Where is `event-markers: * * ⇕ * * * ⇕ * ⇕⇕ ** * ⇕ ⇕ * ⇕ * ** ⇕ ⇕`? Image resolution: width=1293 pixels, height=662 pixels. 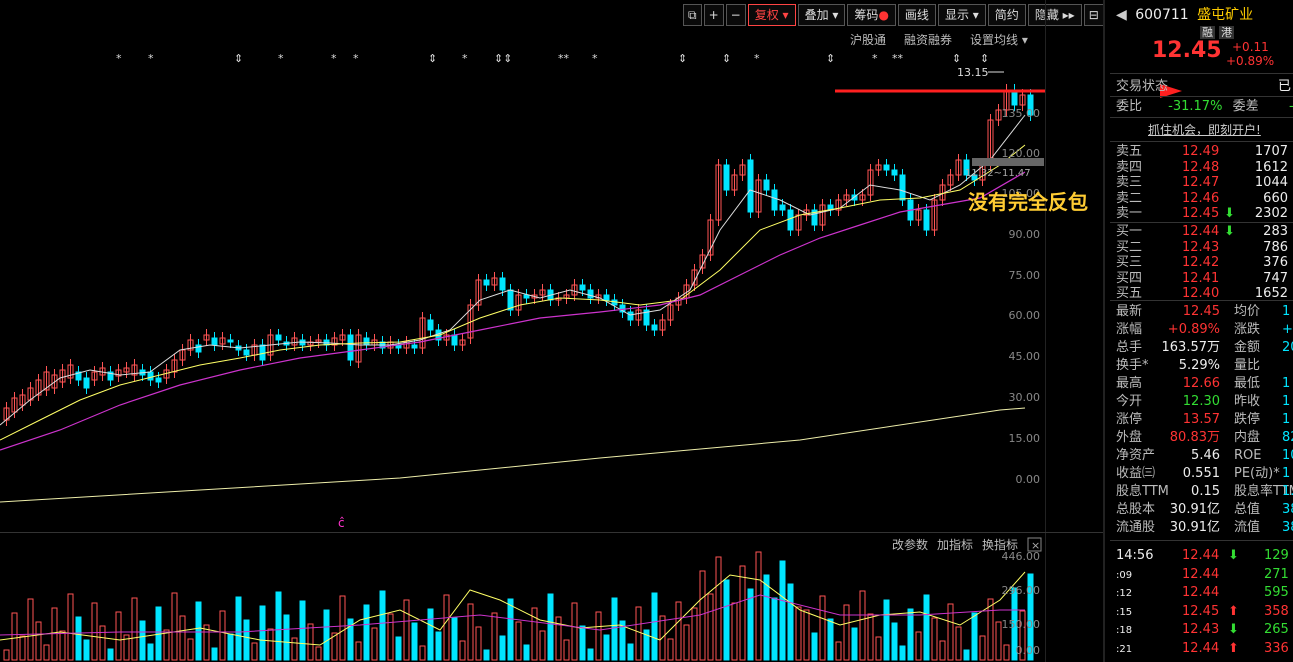
event-markers: * * ⇕ * * * ⇕ * ⇕⇕ ** * ⇕ ⇕ * ⇕ * ** ⇕ ⇕ is located at coordinates (552, 58).